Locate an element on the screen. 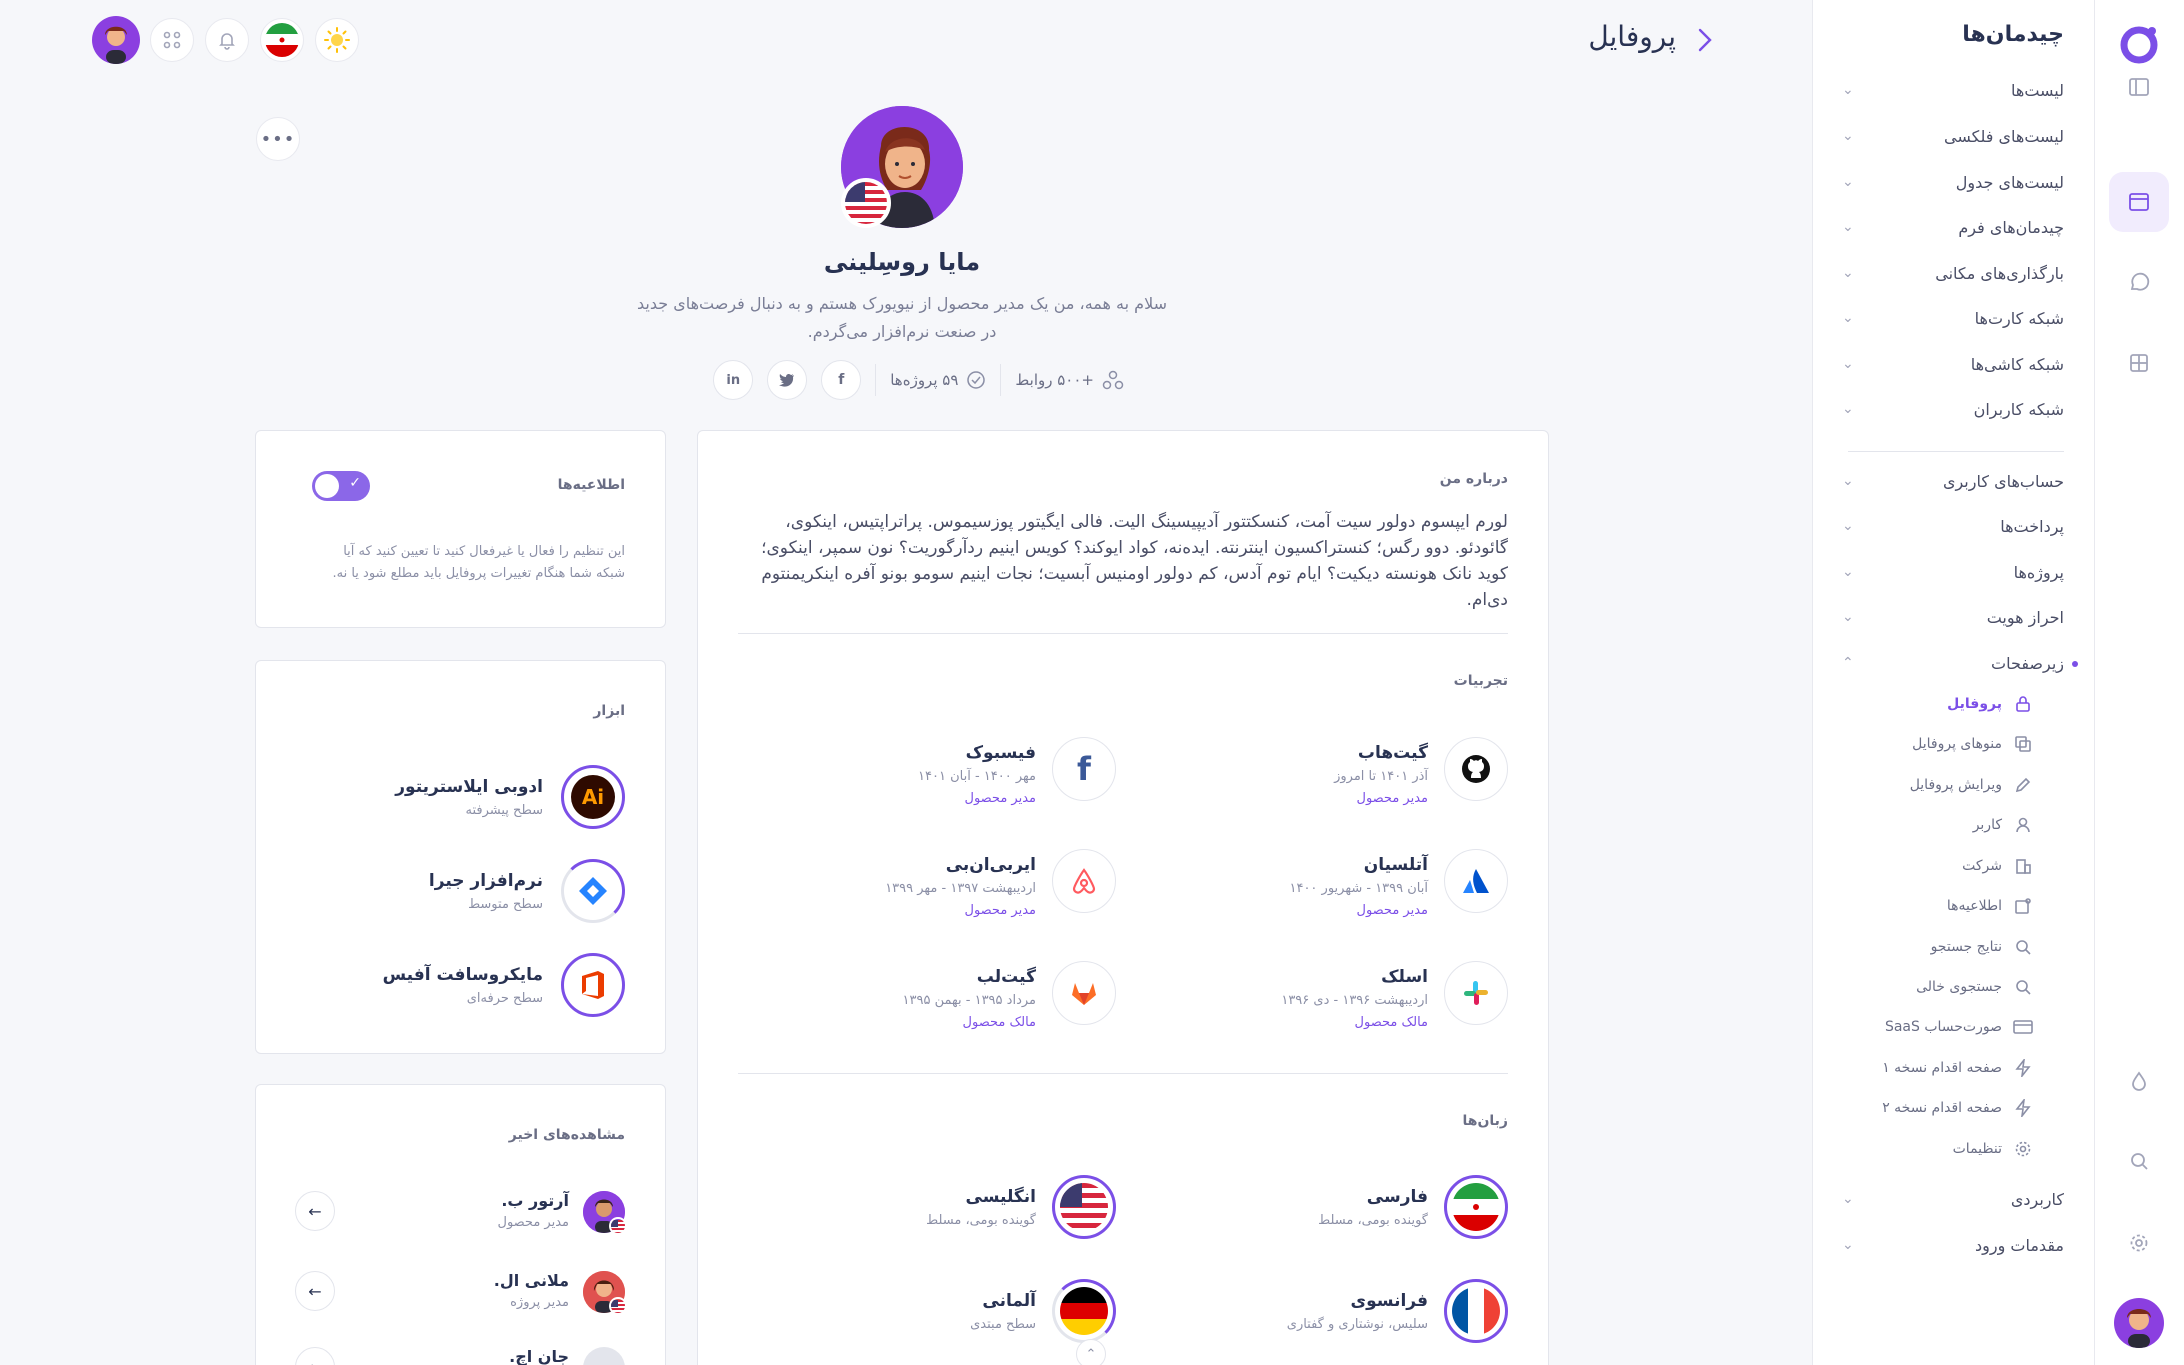 The height and width of the screenshot is (1365, 2184). sidebar-item-table-lists: لیست‌های جدول ⌄ is located at coordinates (1953, 182).